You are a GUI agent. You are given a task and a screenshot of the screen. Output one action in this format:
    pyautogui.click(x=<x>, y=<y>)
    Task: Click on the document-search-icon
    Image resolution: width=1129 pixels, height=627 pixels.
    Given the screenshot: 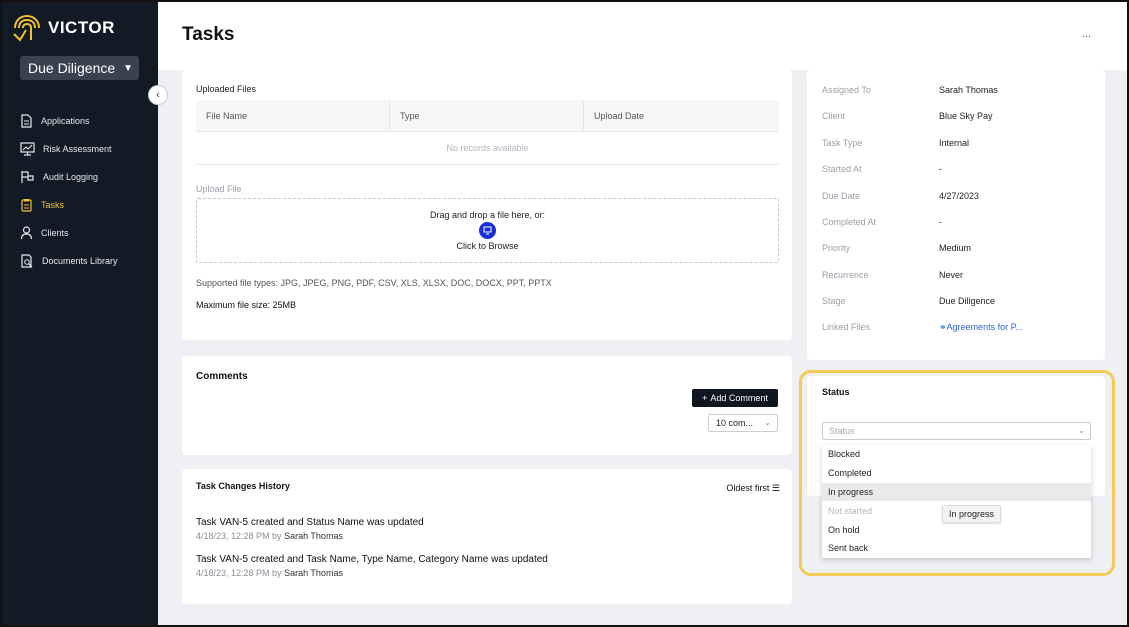 What is the action you would take?
    pyautogui.click(x=27, y=260)
    